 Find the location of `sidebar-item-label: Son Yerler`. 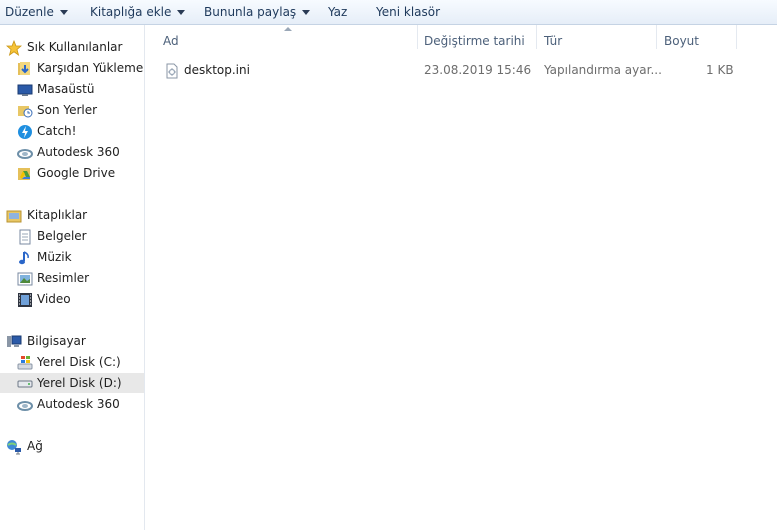

sidebar-item-label: Son Yerler is located at coordinates (67, 110).